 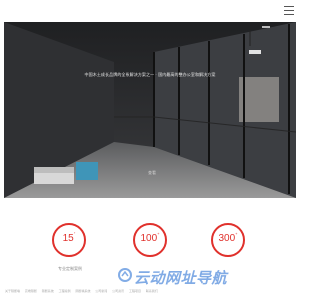 What do you see at coordinates (70, 268) in the screenshot?
I see `stat-label: 专业定制案例` at bounding box center [70, 268].